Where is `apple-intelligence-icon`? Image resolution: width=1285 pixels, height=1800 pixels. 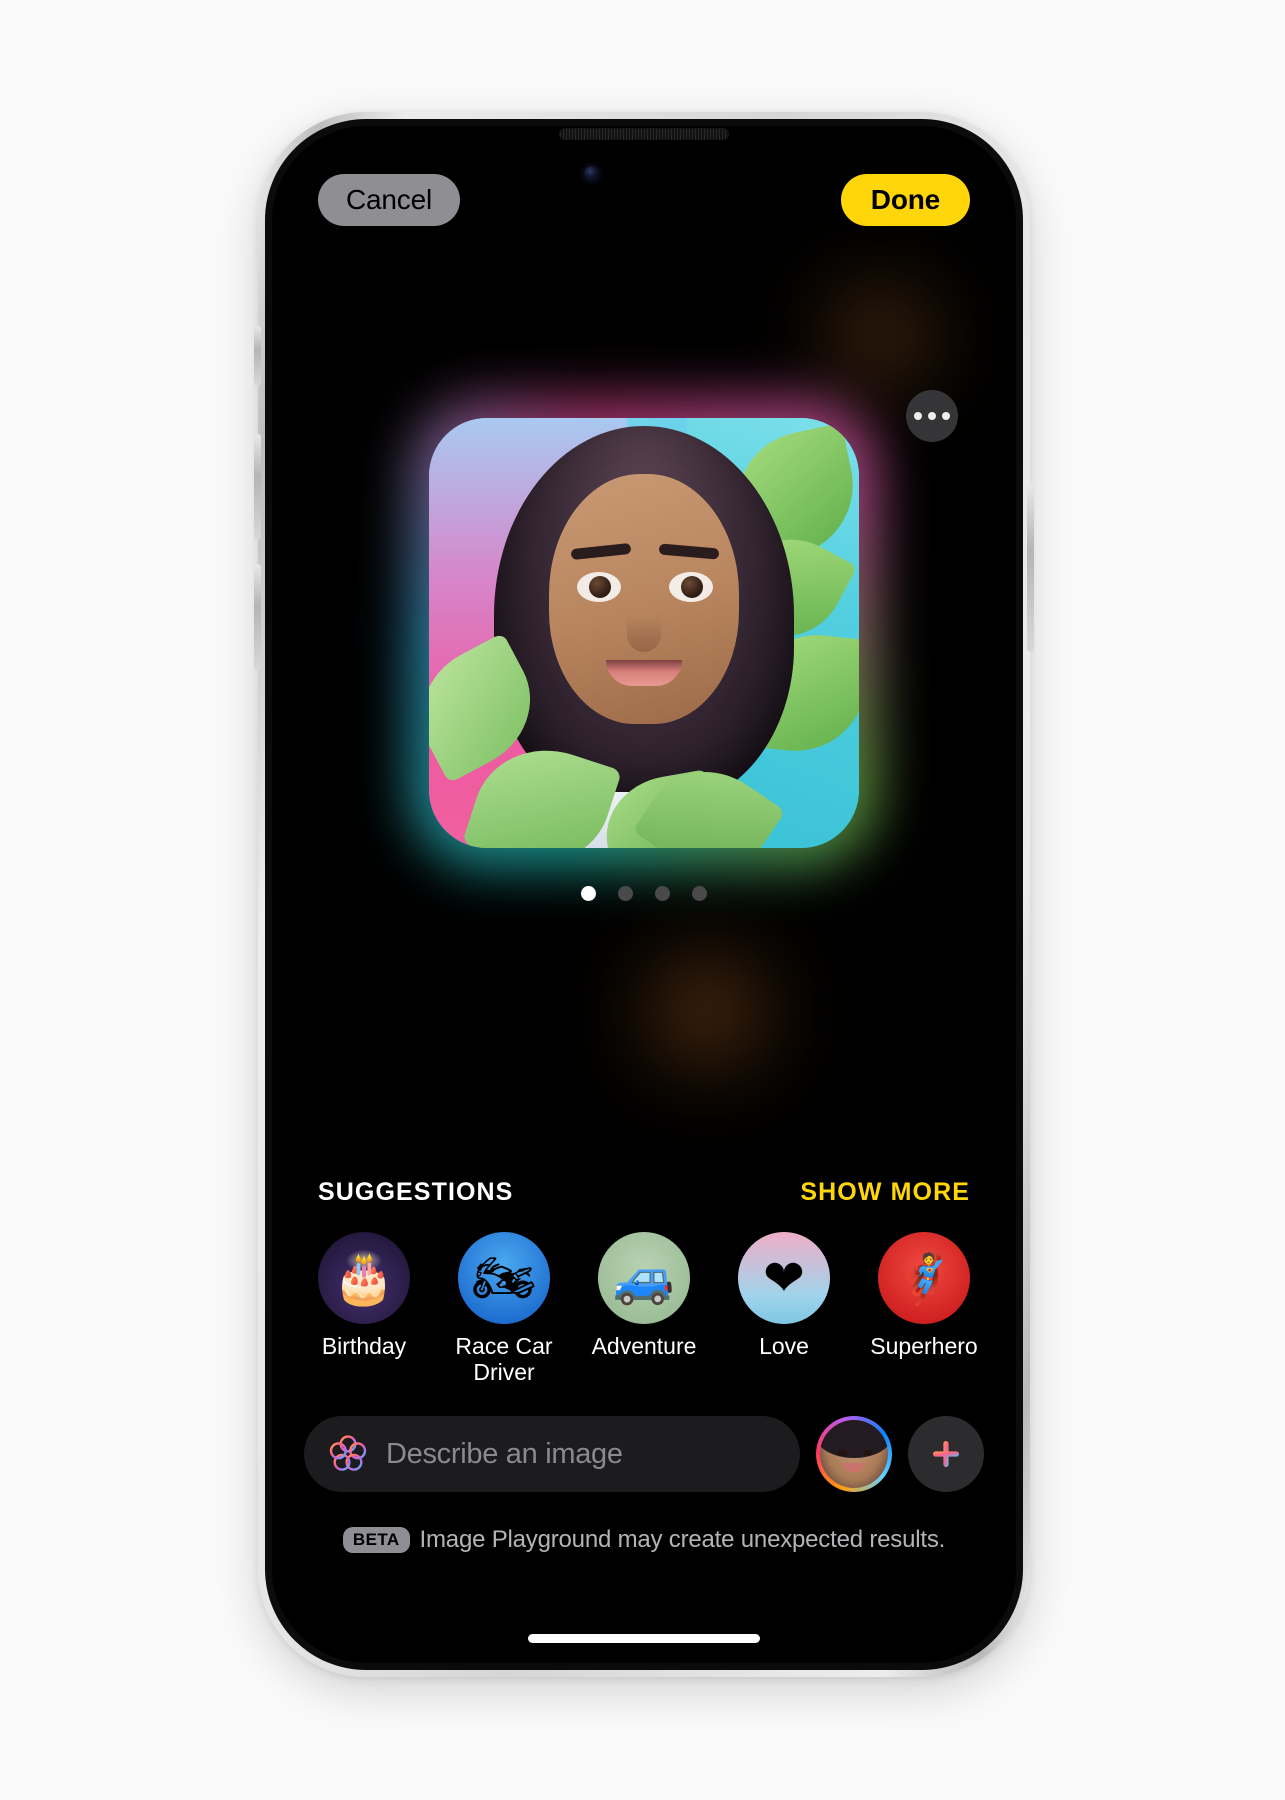
apple-intelligence-icon is located at coordinates (348, 1453).